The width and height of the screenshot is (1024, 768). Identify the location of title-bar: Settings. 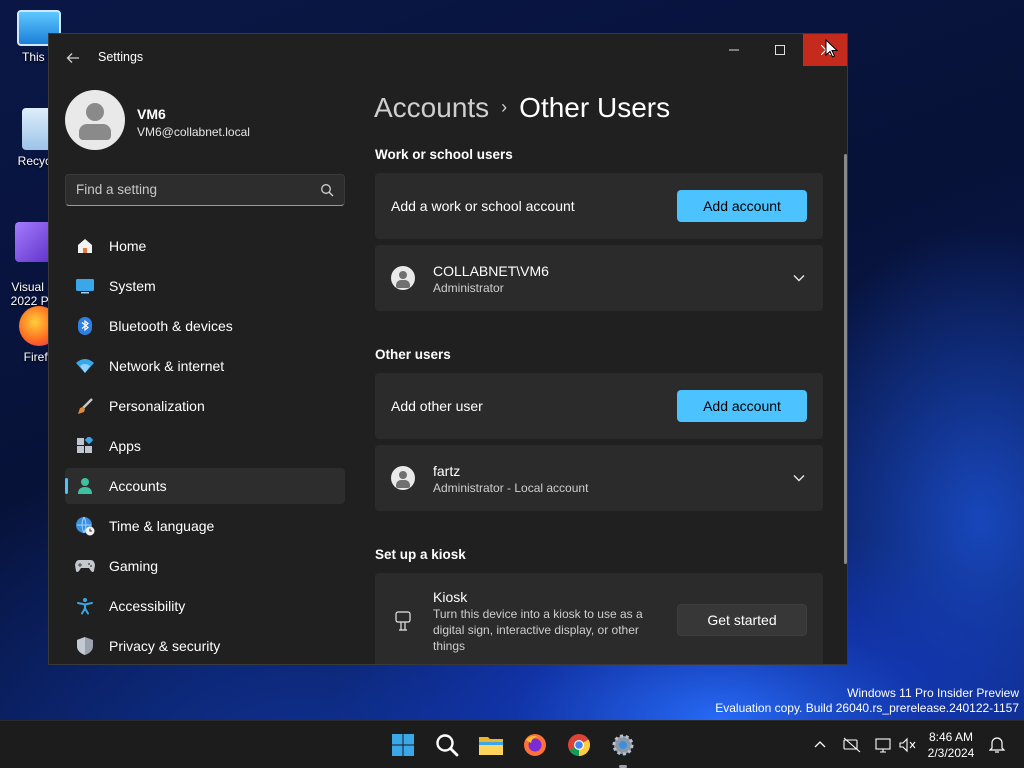
(448, 58).